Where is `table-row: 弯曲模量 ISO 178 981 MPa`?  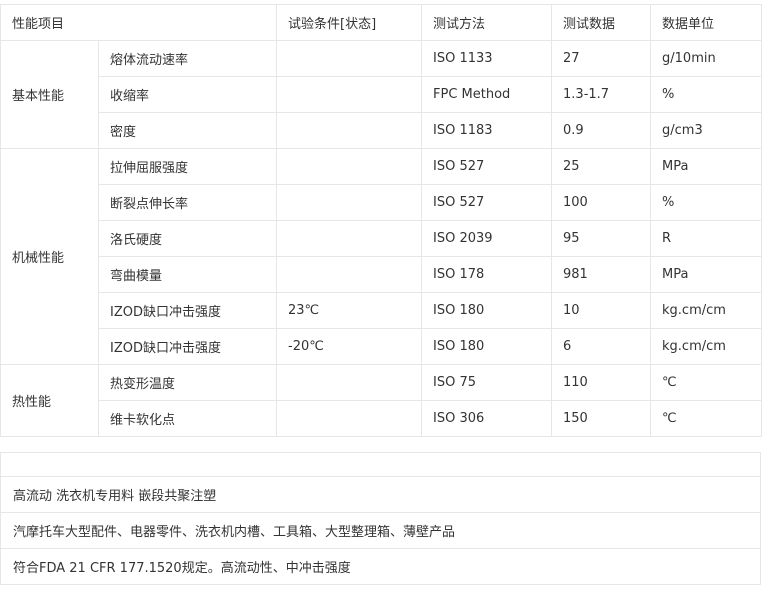 table-row: 弯曲模量 ISO 178 981 MPa is located at coordinates (381, 274).